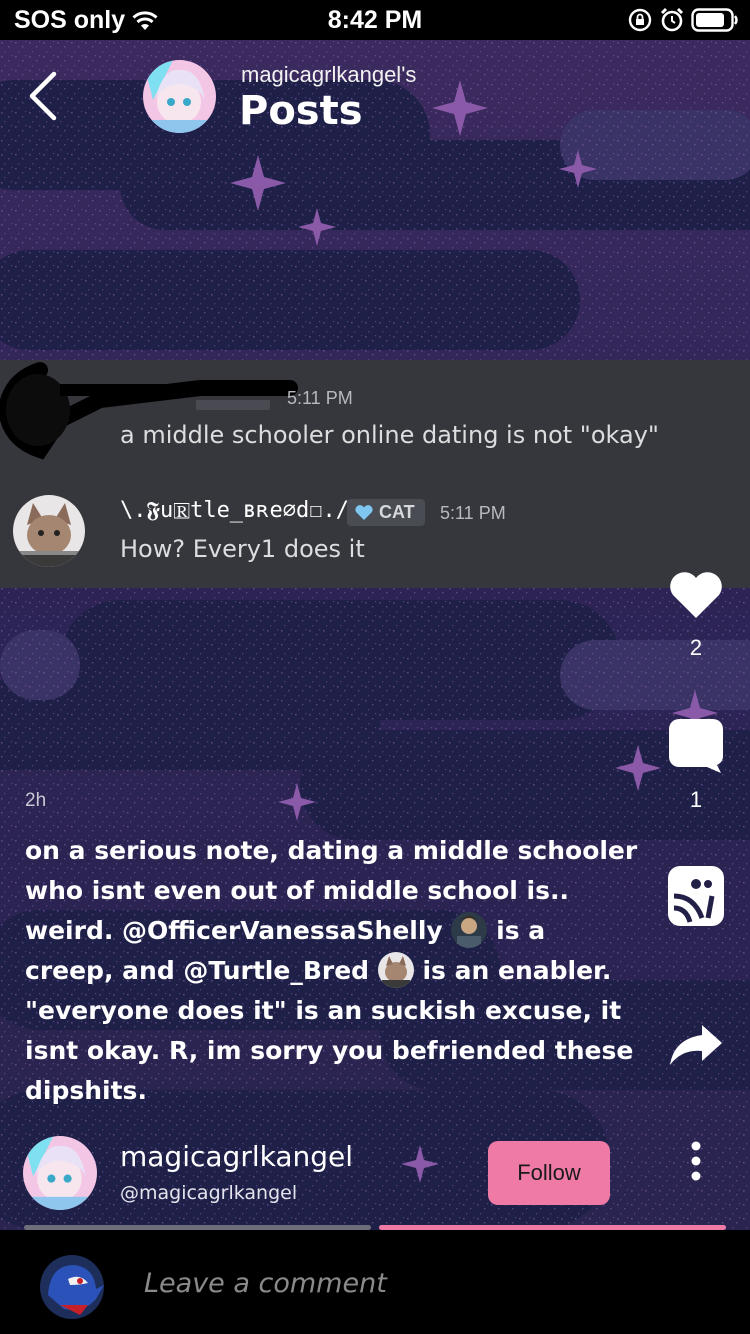 This screenshot has height=1334, width=750. Describe the element at coordinates (696, 647) in the screenshot. I see `like-count: 2` at that location.